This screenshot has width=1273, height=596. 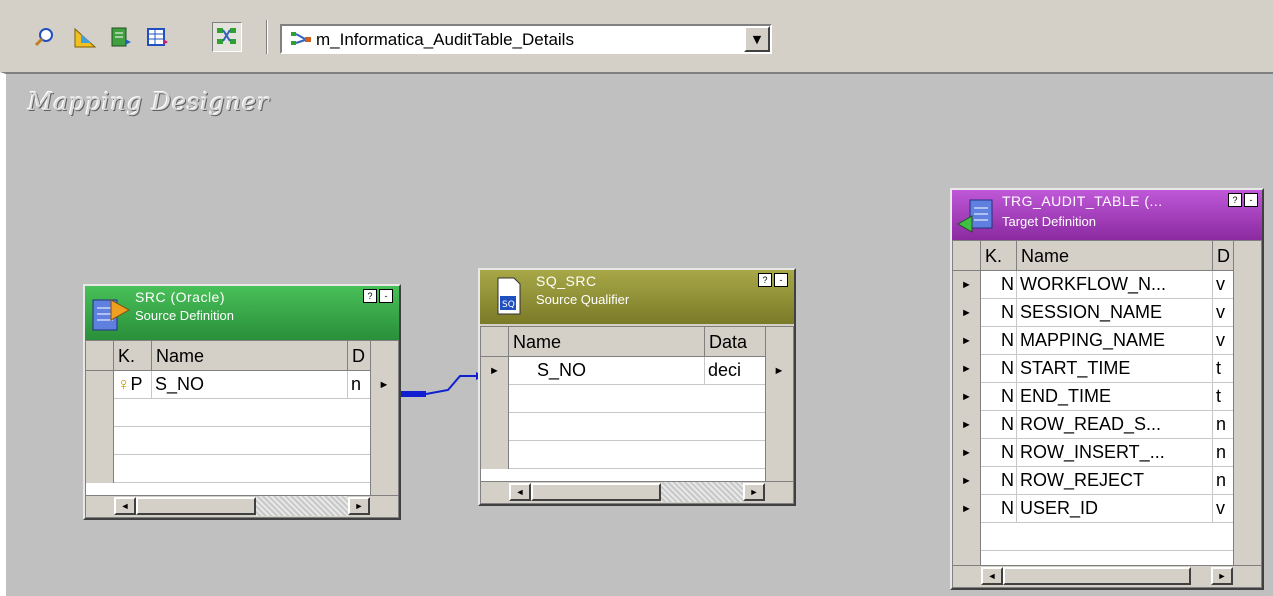 I want to click on port-name: SESSION_NAME, so click(x=1115, y=312).